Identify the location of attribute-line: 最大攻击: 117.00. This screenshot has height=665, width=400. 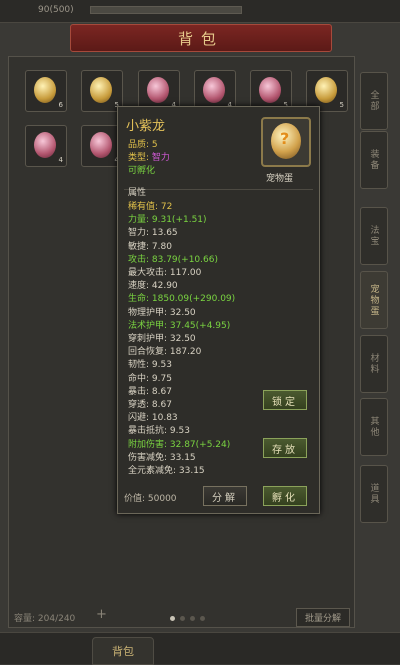
(165, 273).